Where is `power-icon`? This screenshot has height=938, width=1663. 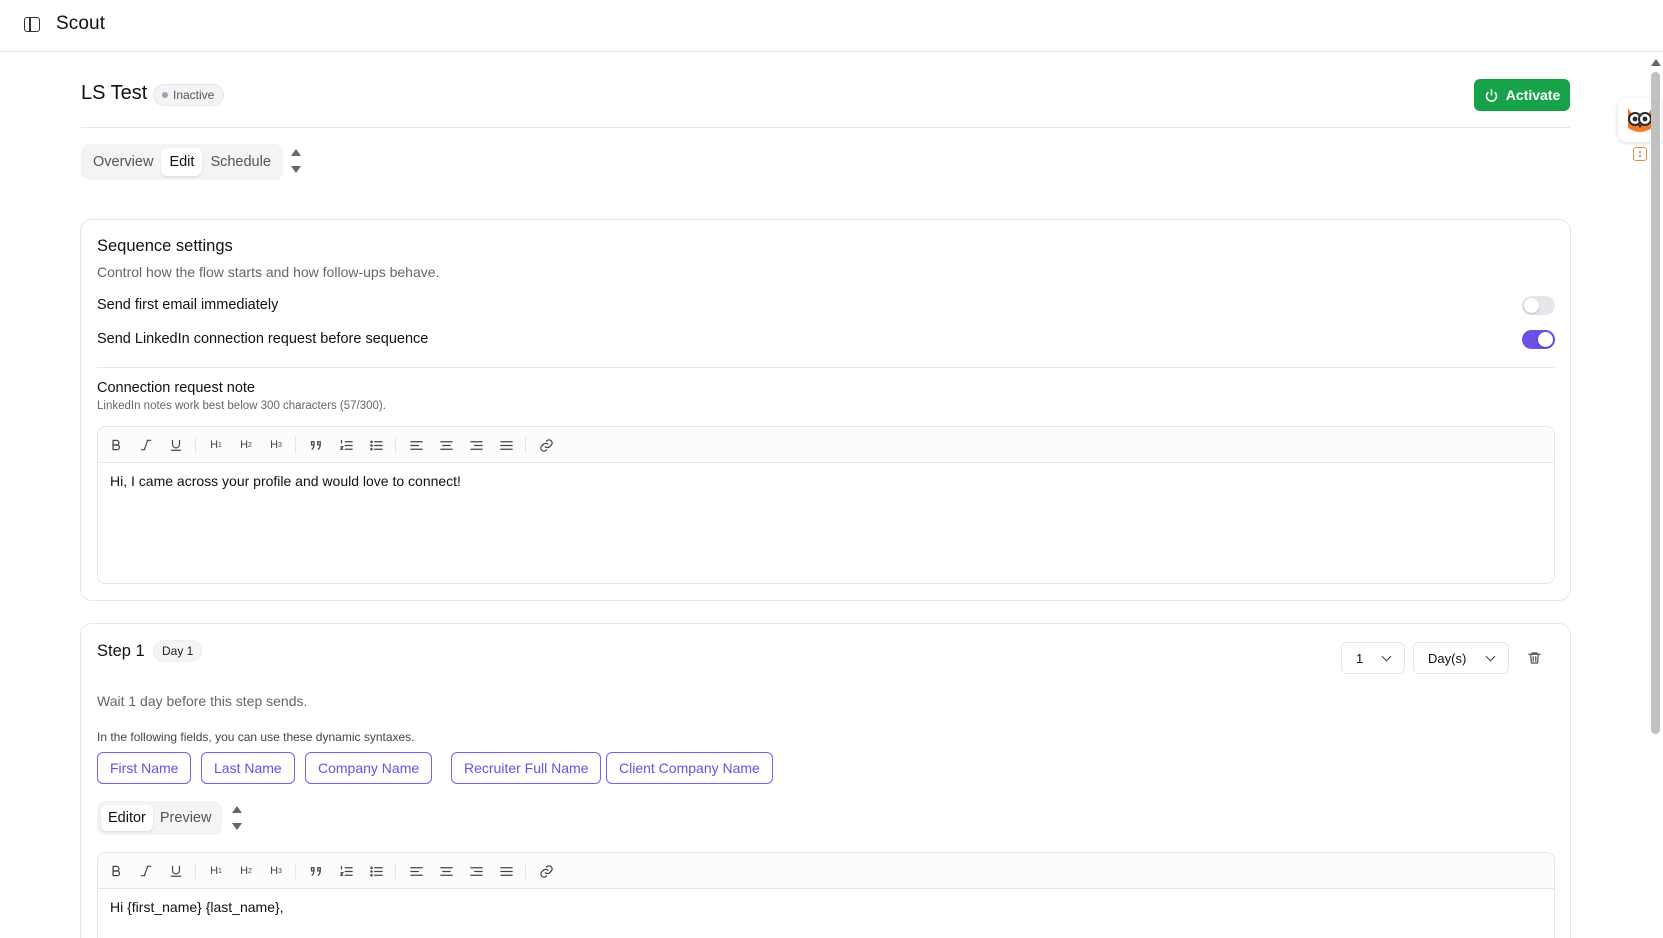 power-icon is located at coordinates (1491, 95).